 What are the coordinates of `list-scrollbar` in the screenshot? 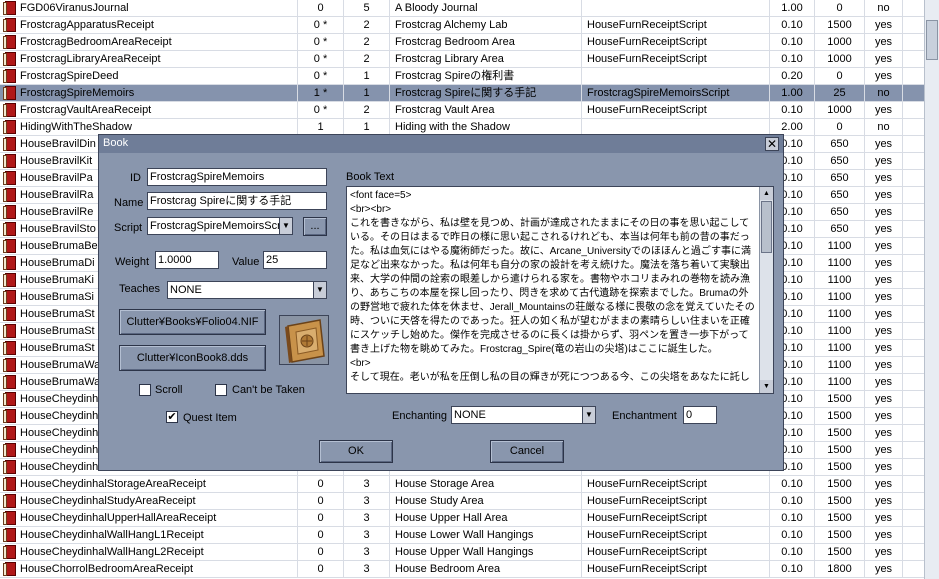 It's located at (931, 289).